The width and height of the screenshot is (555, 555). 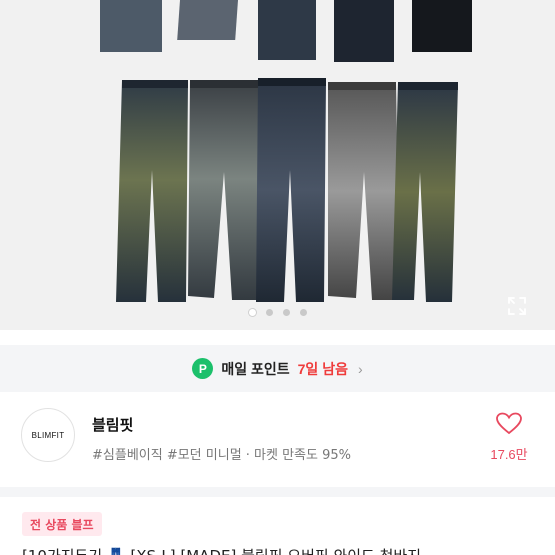 What do you see at coordinates (112, 424) in the screenshot?
I see `shop-name: 블림핏` at bounding box center [112, 424].